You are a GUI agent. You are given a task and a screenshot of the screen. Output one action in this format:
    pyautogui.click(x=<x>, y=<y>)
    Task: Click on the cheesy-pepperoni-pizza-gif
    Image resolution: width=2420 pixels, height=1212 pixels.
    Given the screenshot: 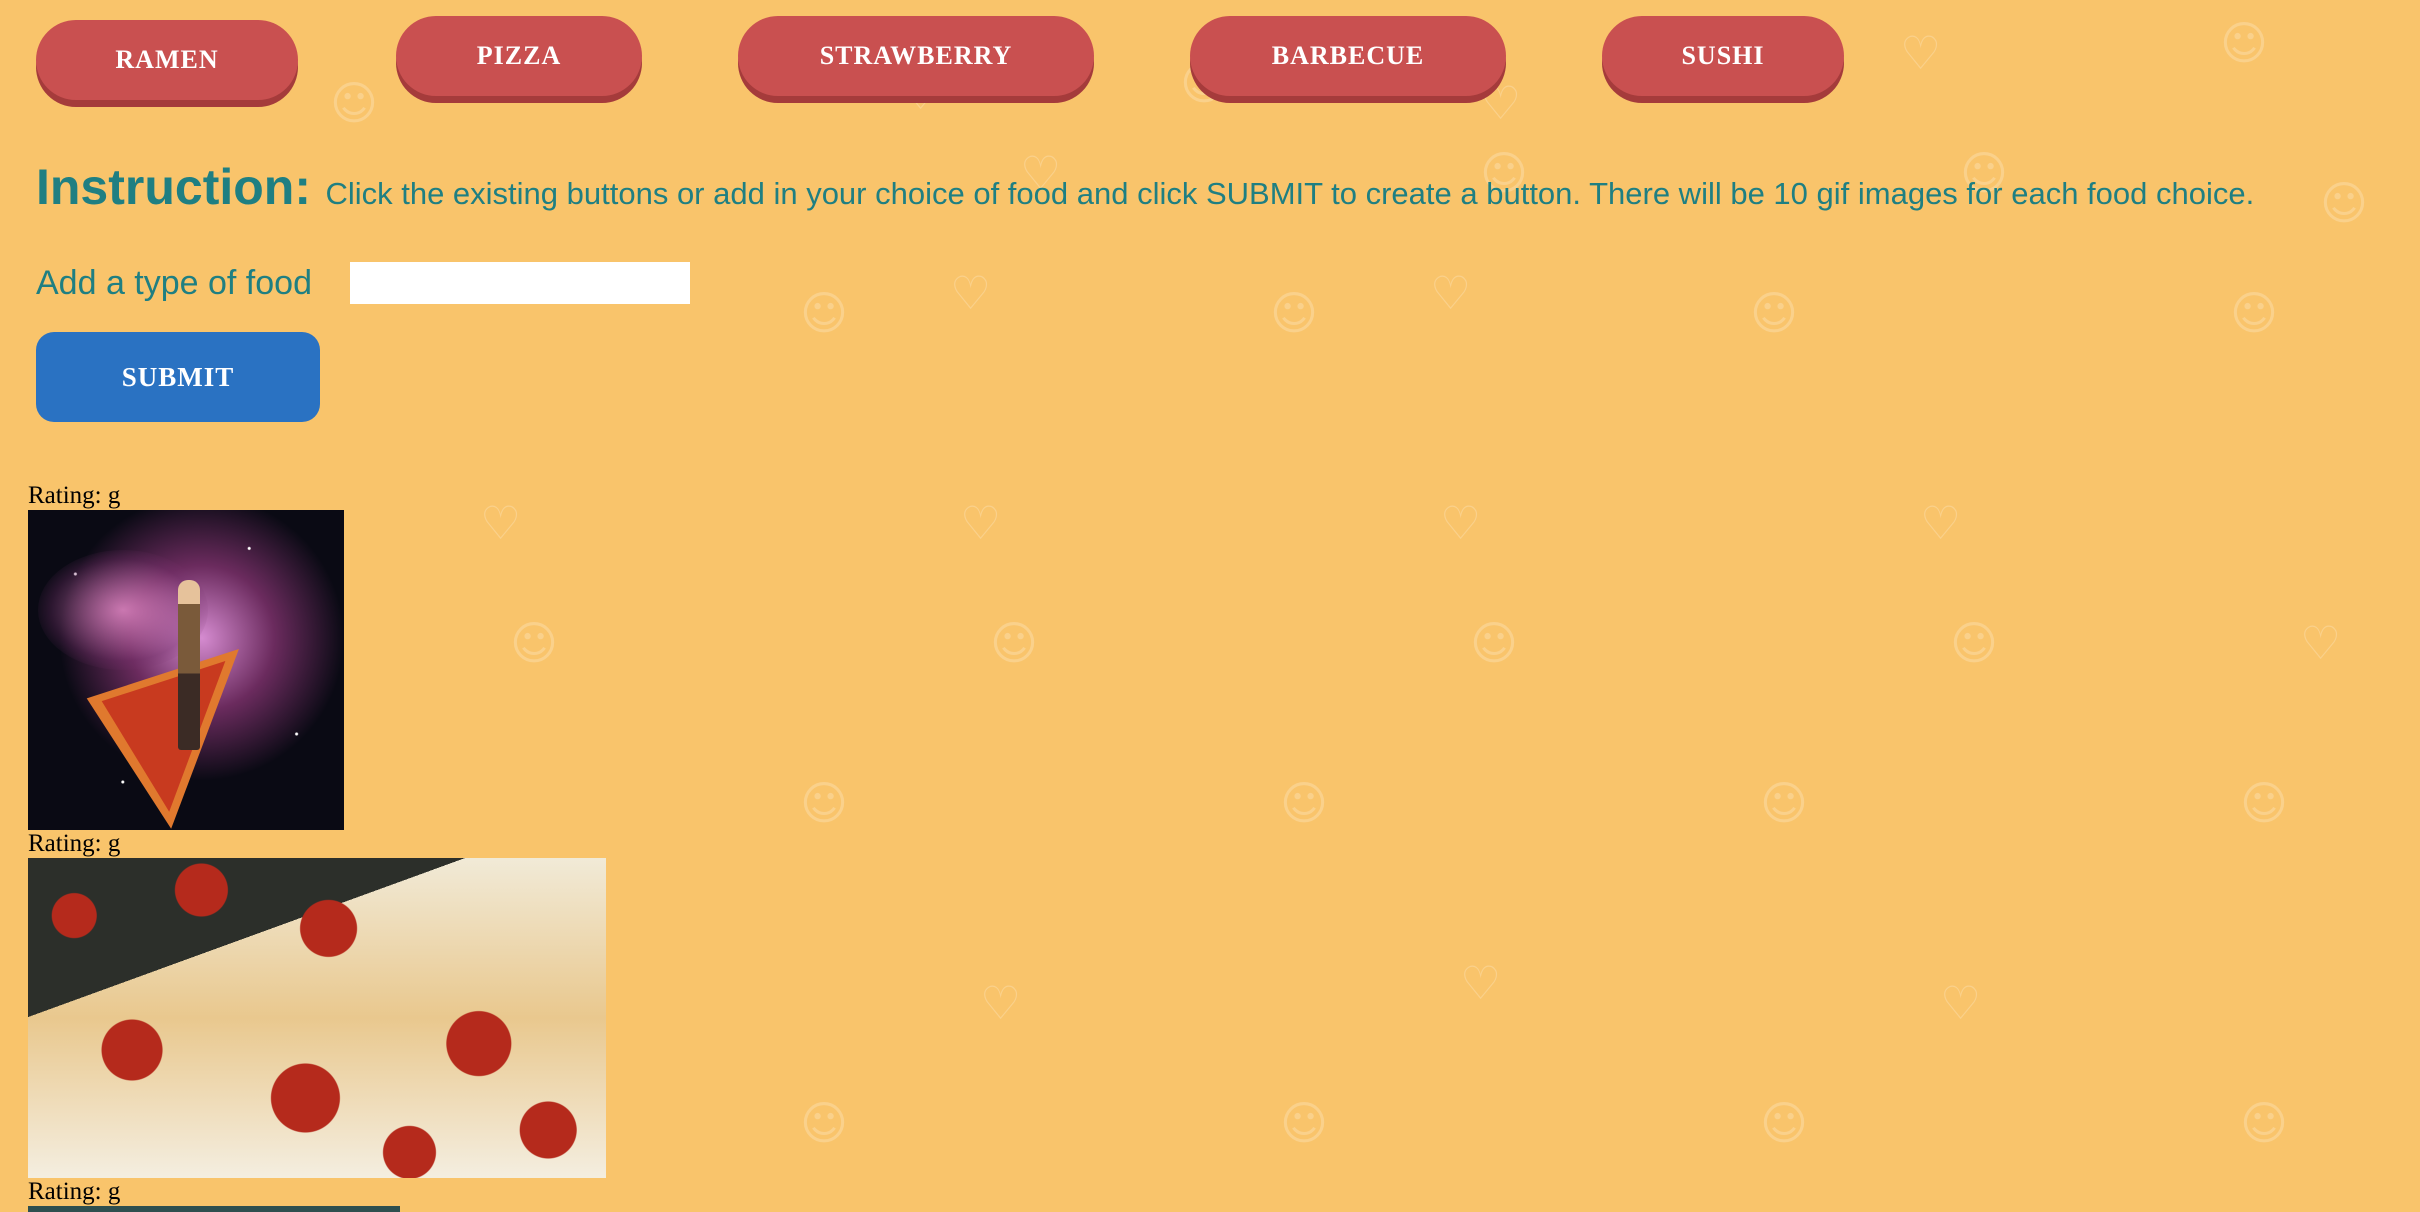 What is the action you would take?
    pyautogui.click(x=317, y=1018)
    